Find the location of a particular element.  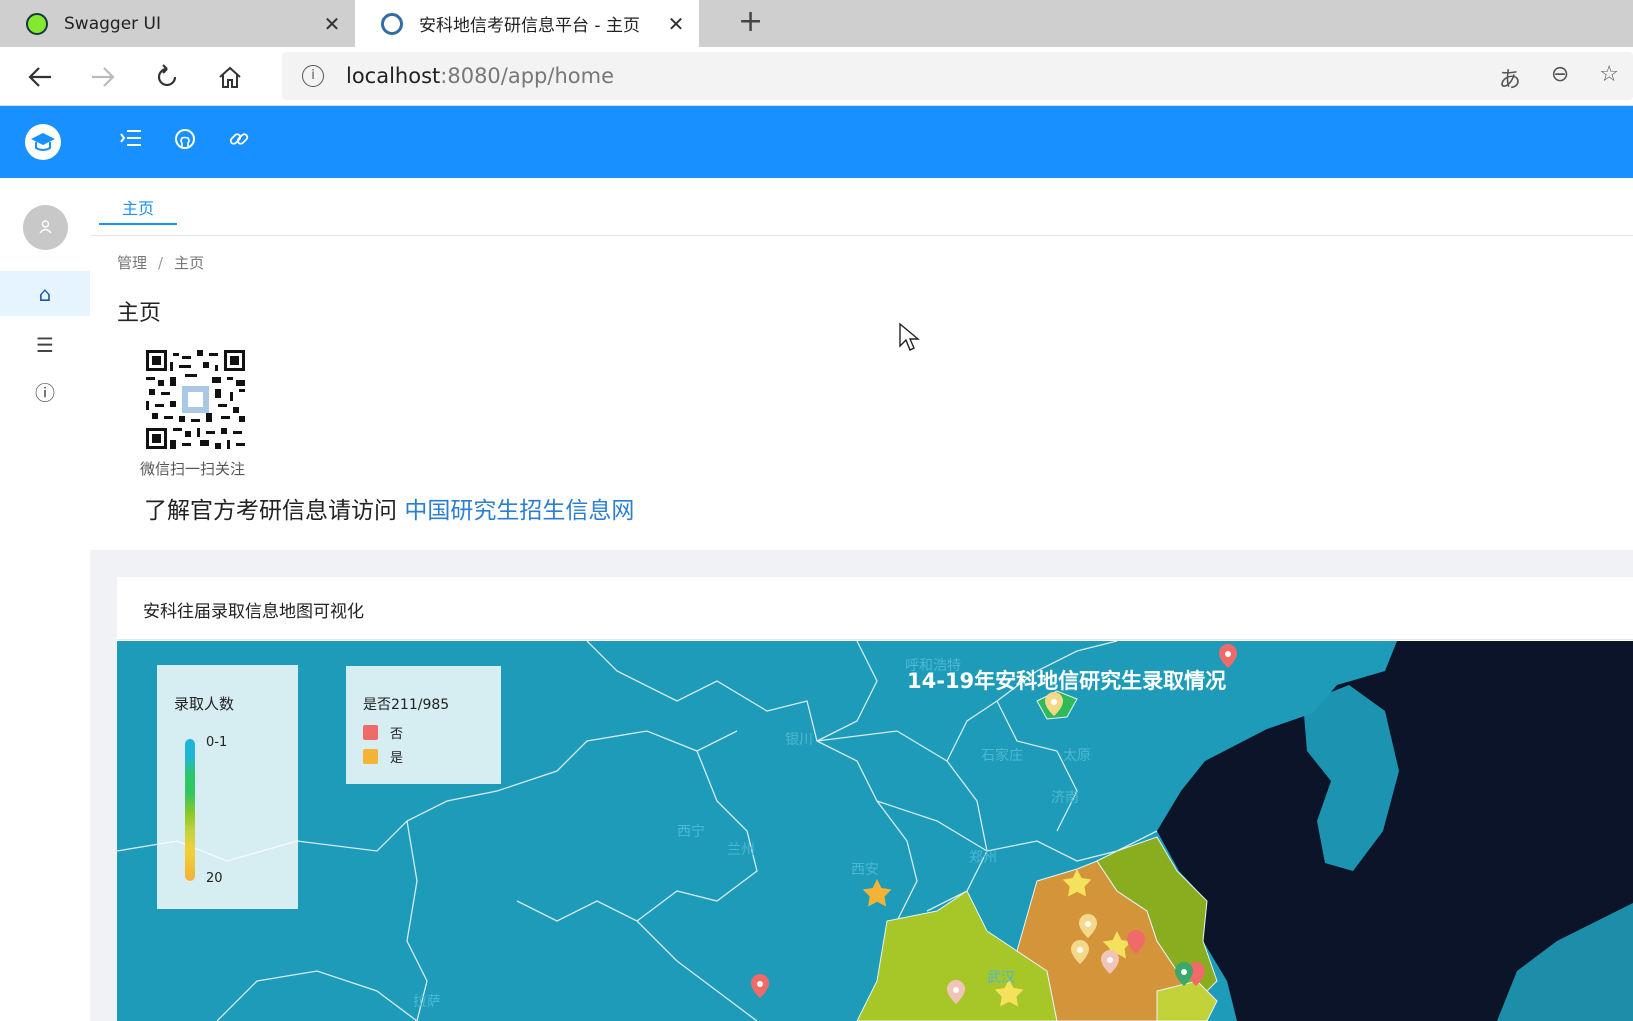

home-icon is located at coordinates (230, 77).